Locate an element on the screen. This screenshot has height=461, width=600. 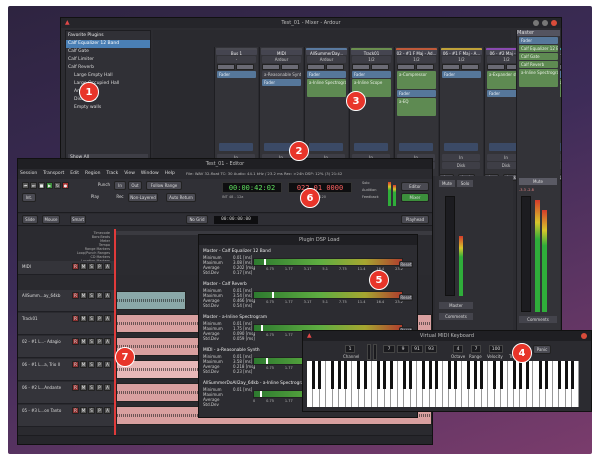
menu-help: Help is located at coordinates (170, 173).